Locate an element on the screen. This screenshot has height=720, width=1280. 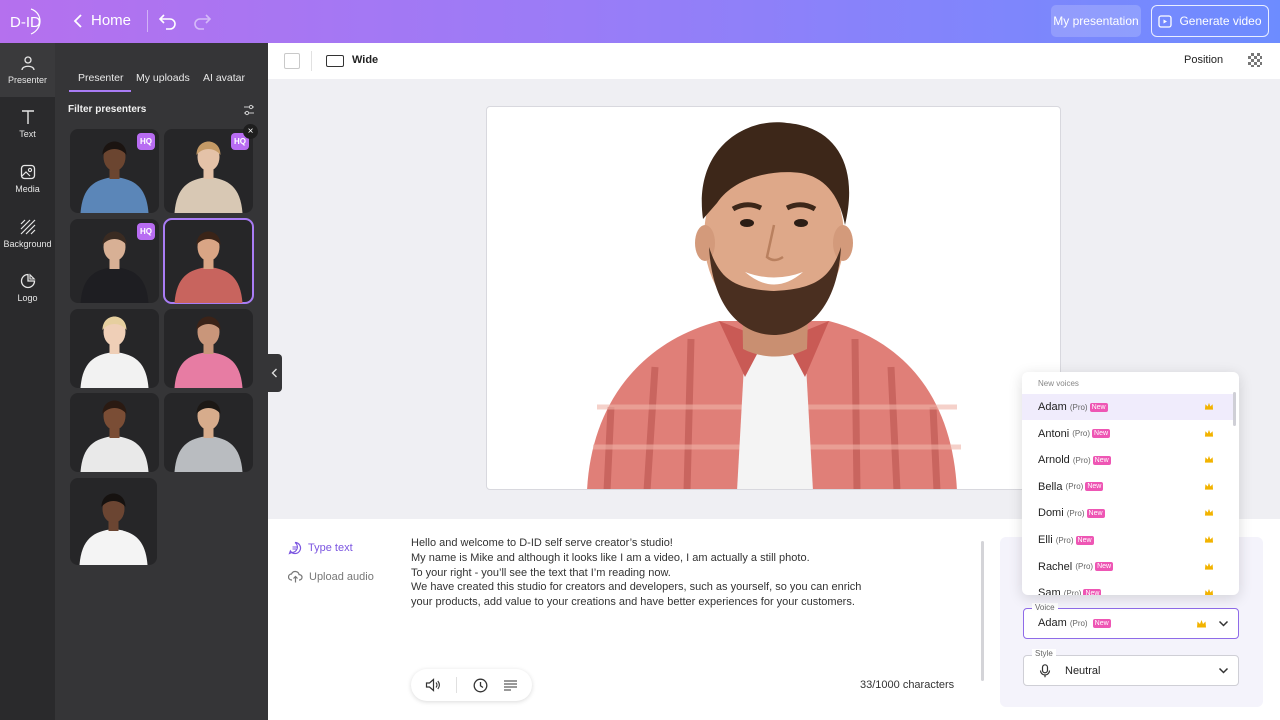
canvas-toolbar: Wide Position is located at coordinates (774, 61).